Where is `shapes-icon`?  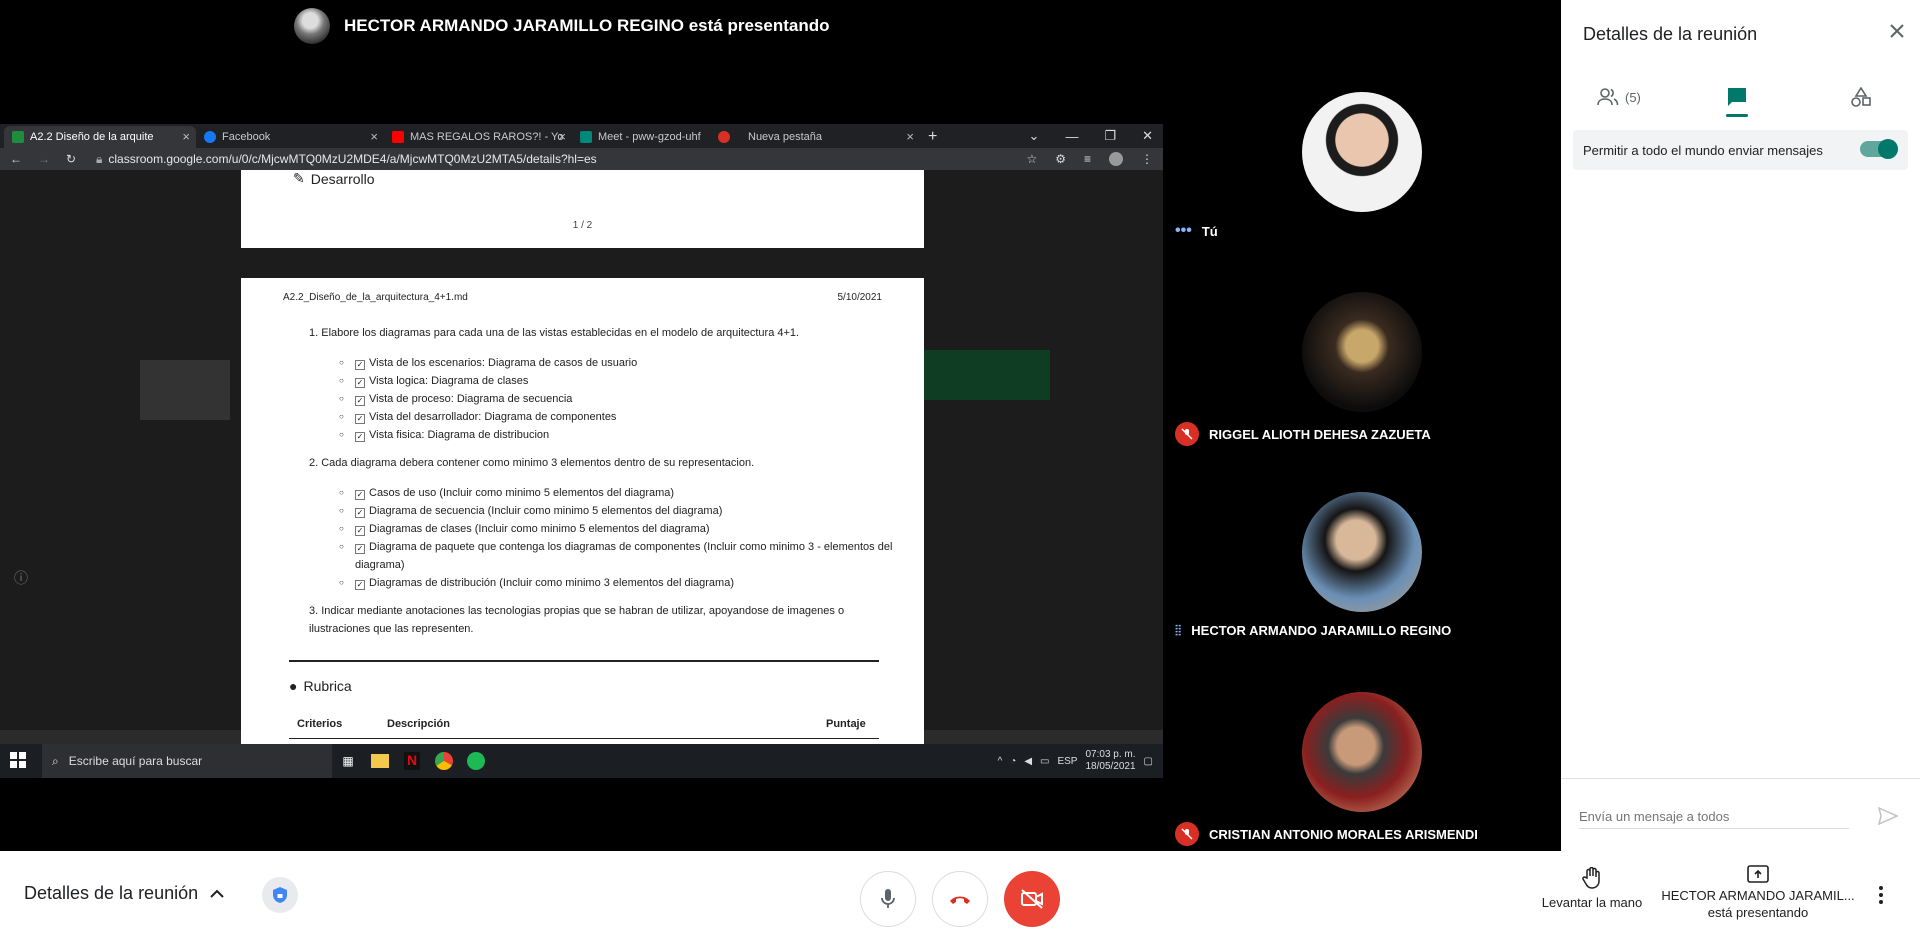
shapes-icon is located at coordinates (1861, 97).